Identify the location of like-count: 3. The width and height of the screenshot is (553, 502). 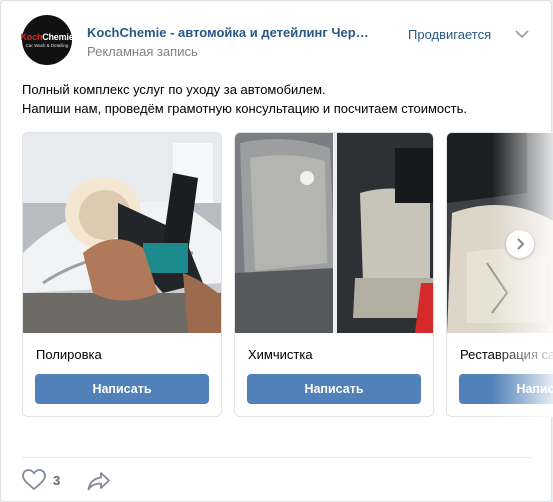
(57, 480).